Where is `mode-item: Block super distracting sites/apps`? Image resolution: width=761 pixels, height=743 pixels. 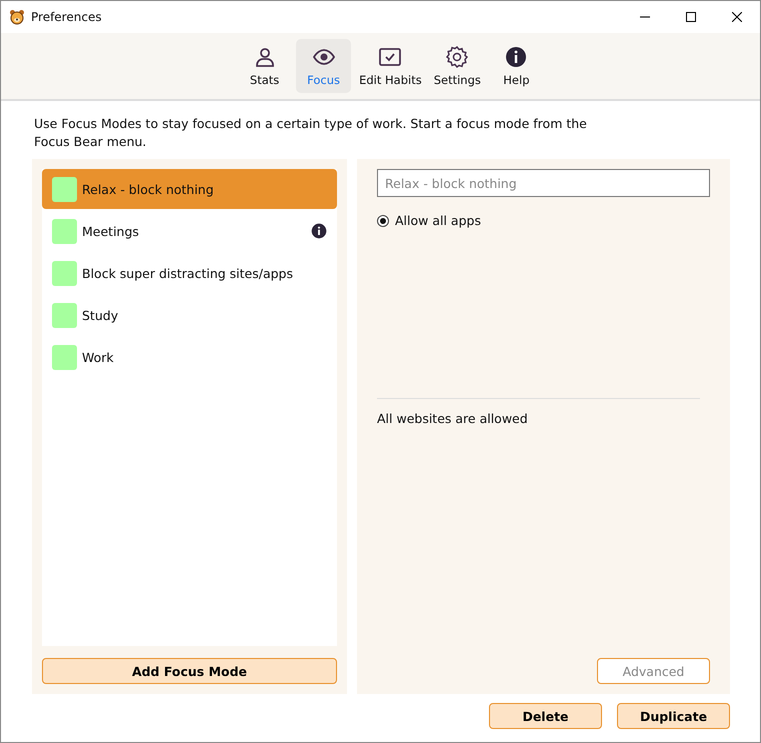 mode-item: Block super distracting sites/apps is located at coordinates (189, 273).